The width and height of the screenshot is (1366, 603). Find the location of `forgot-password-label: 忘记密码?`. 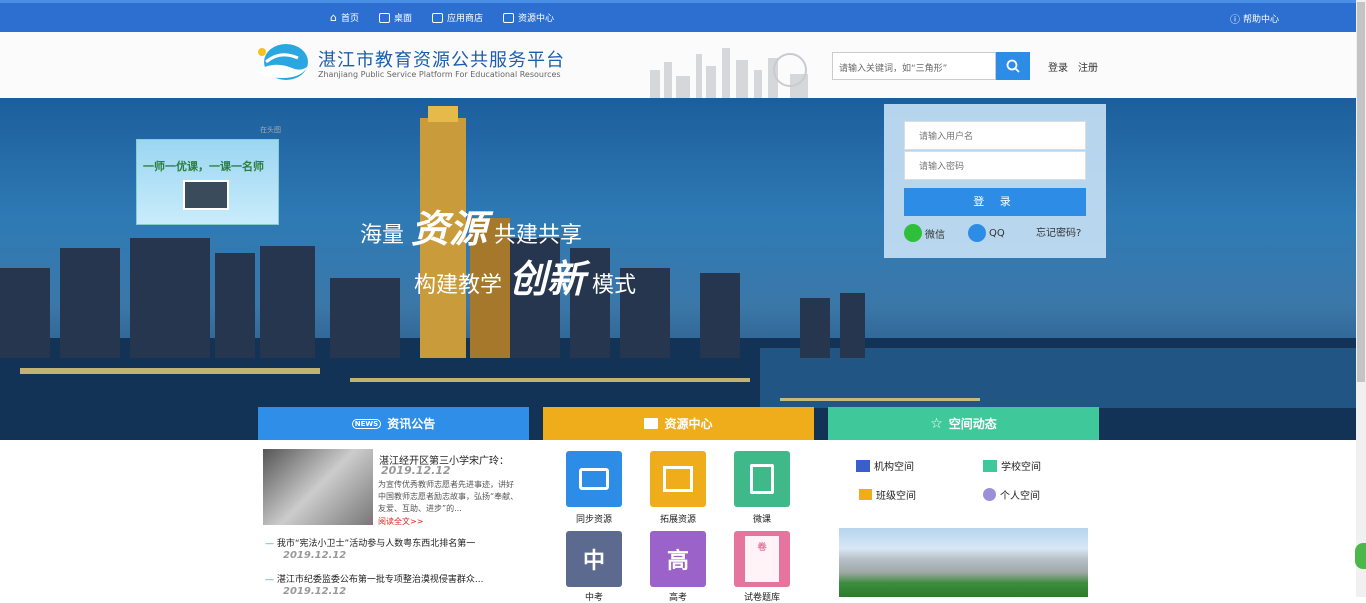

forgot-password-label: 忘记密码? is located at coordinates (1059, 233).